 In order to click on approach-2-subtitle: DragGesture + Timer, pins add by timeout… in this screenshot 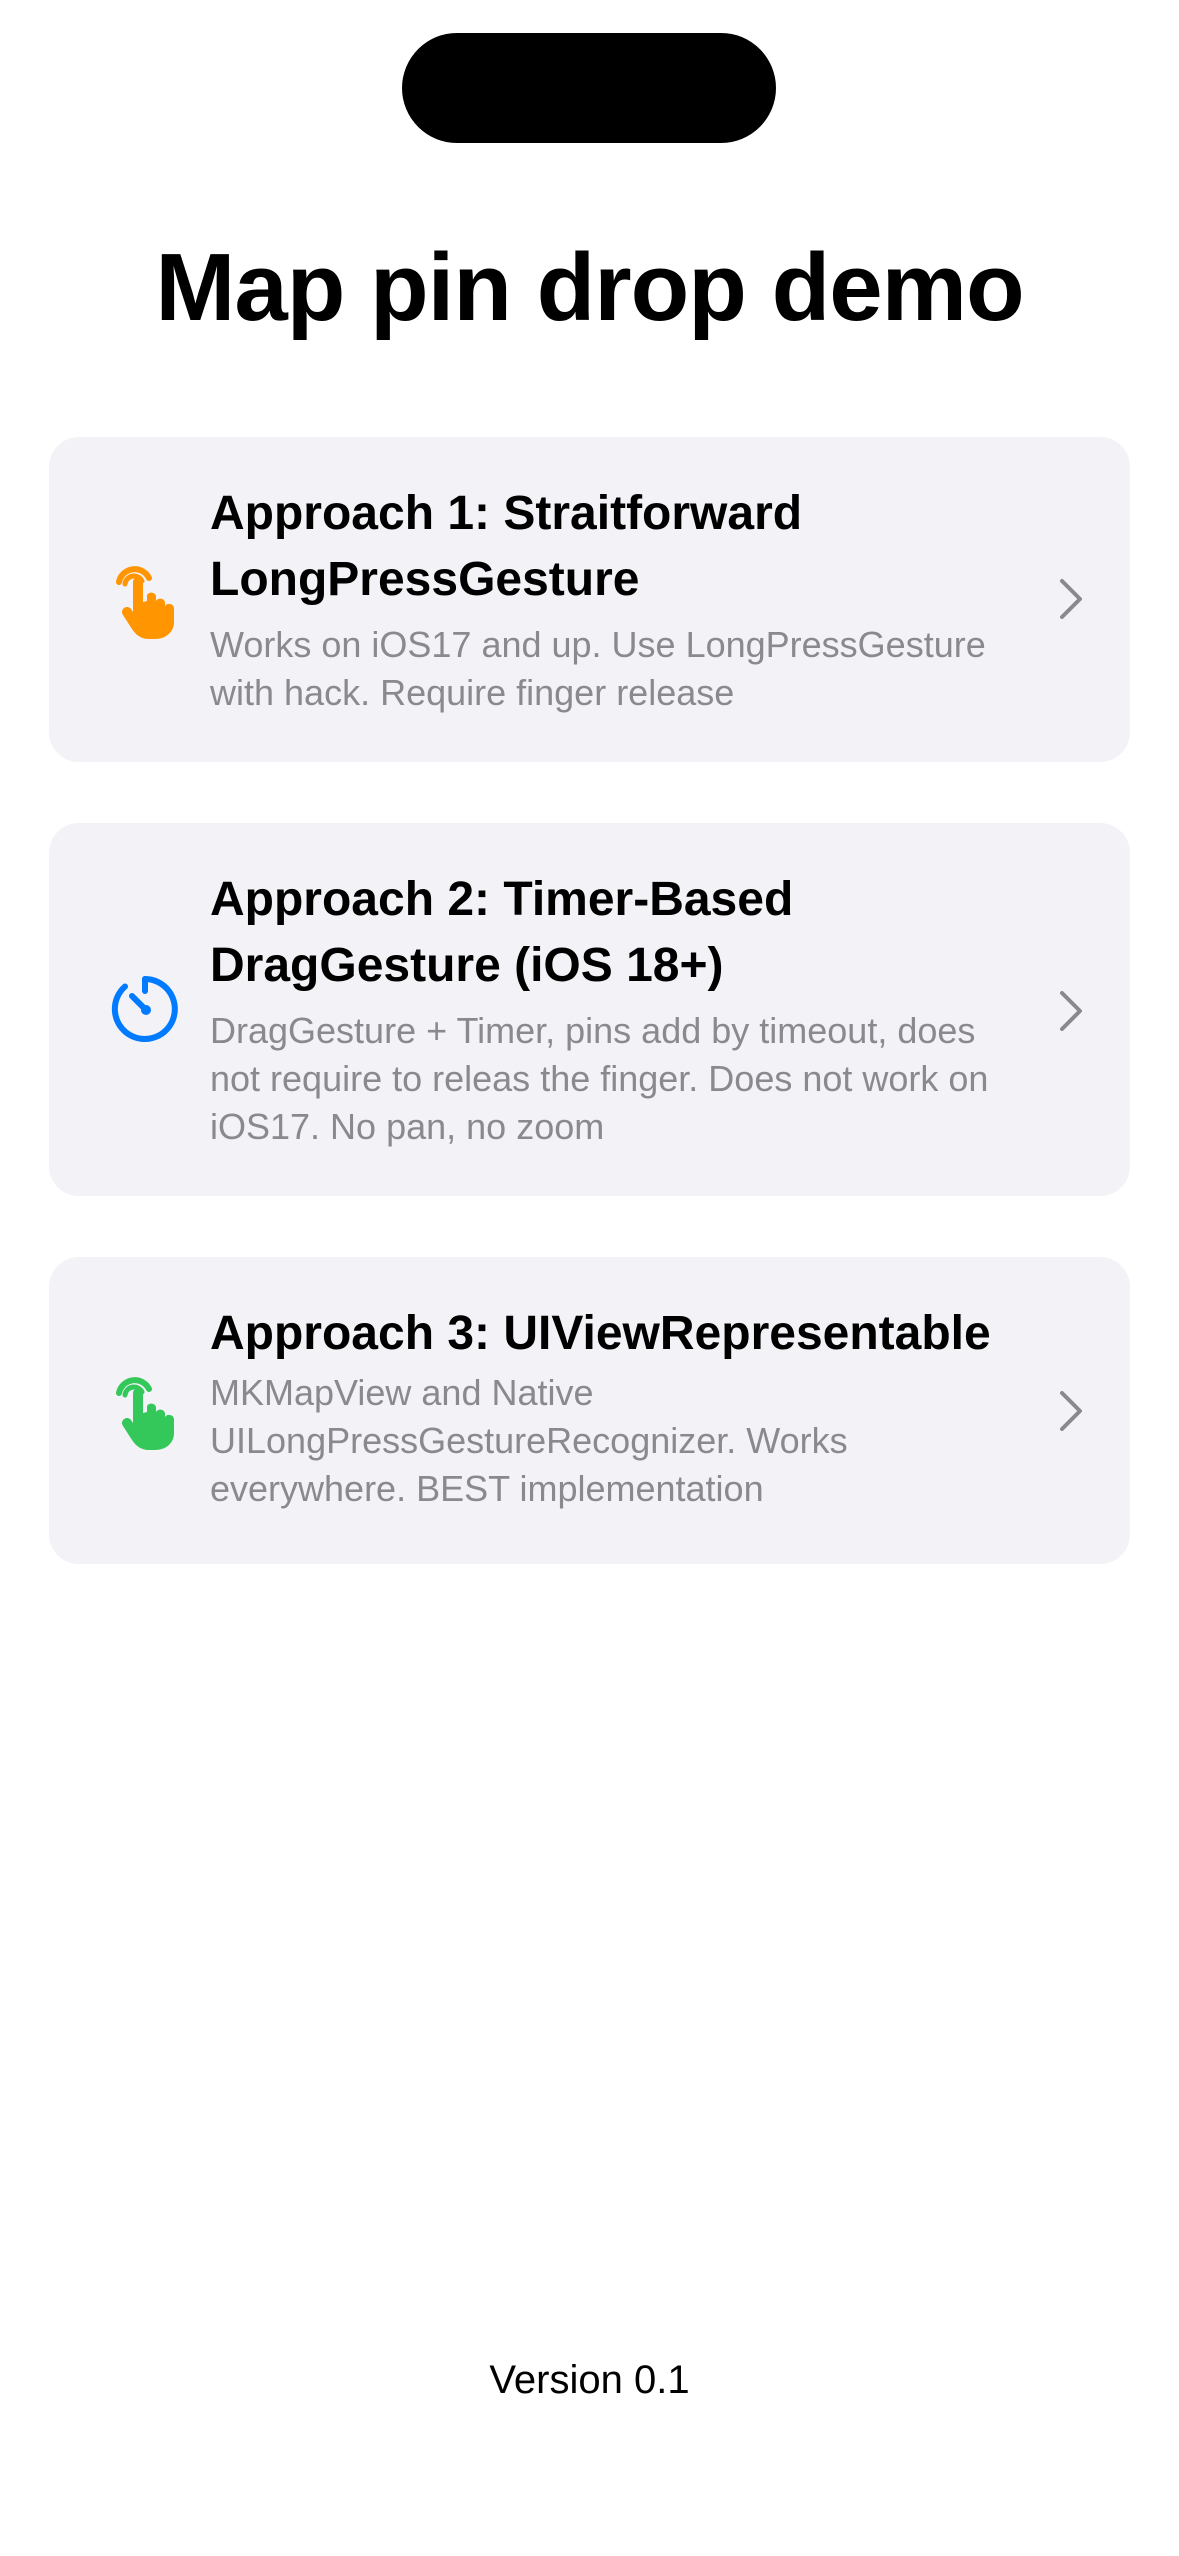, I will do `click(599, 1078)`.